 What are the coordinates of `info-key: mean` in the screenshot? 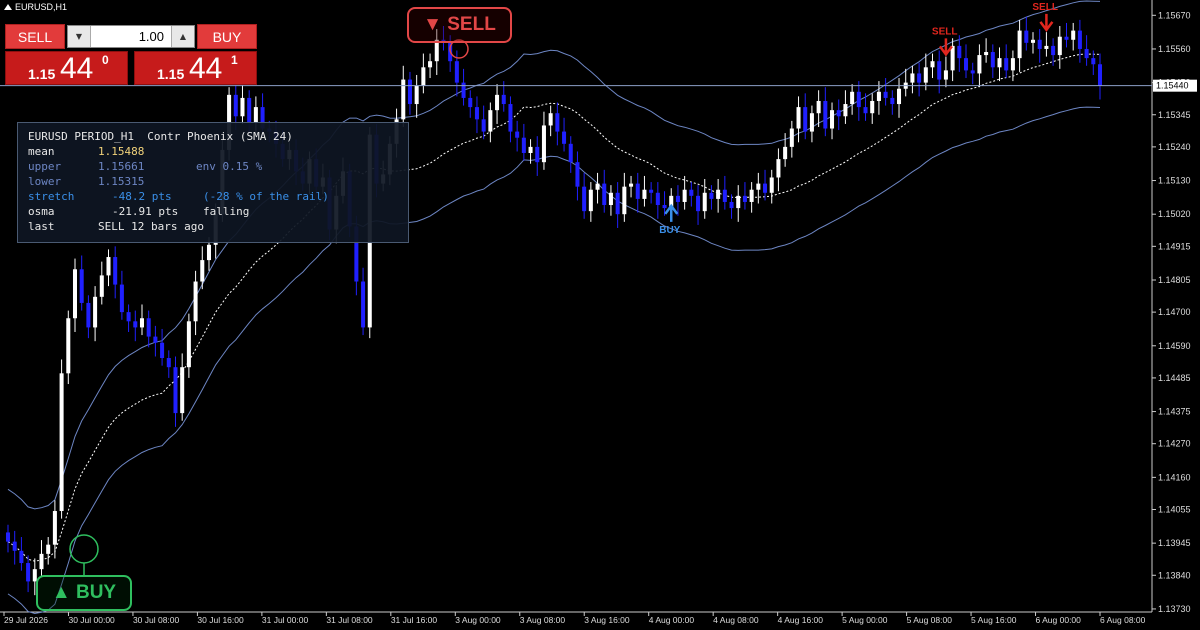 It's located at (41, 151).